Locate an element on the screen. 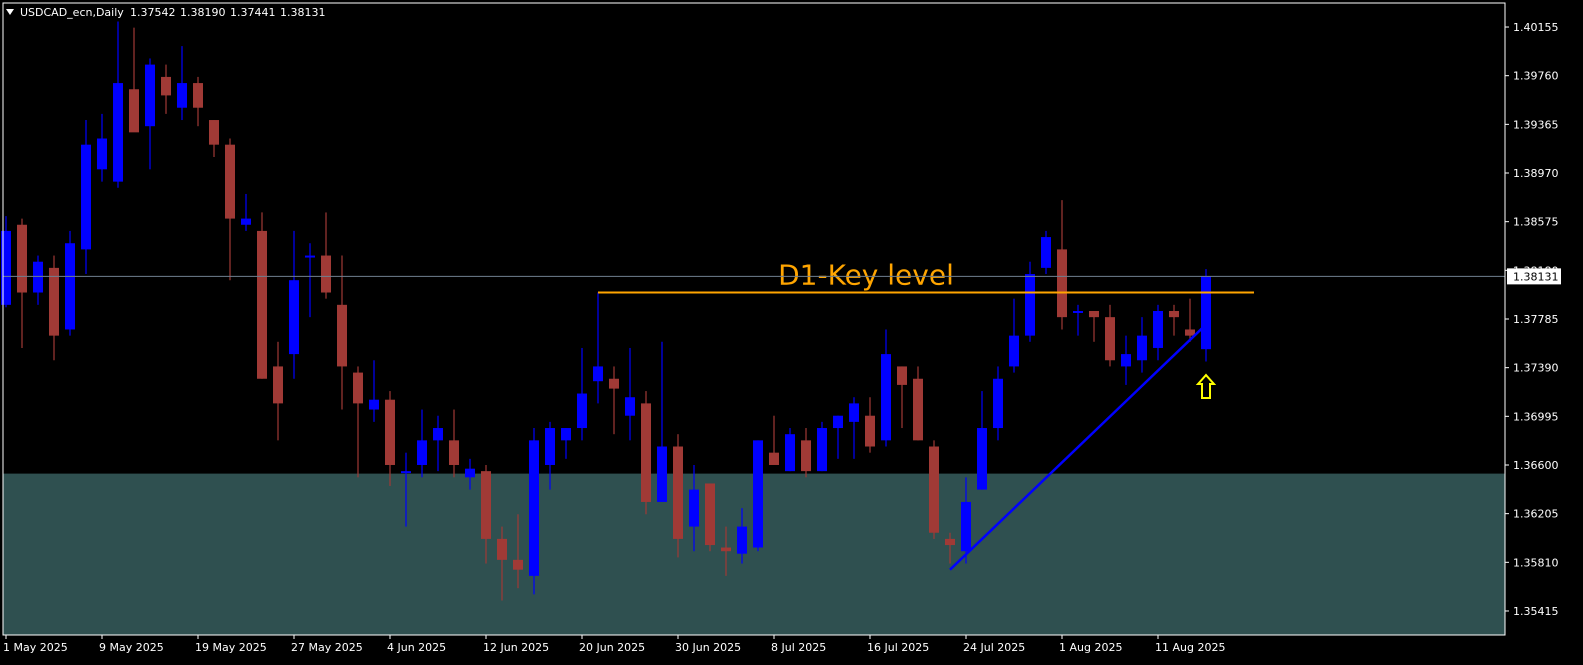  time-tick-label: 30 Jun 2025 is located at coordinates (708, 647).